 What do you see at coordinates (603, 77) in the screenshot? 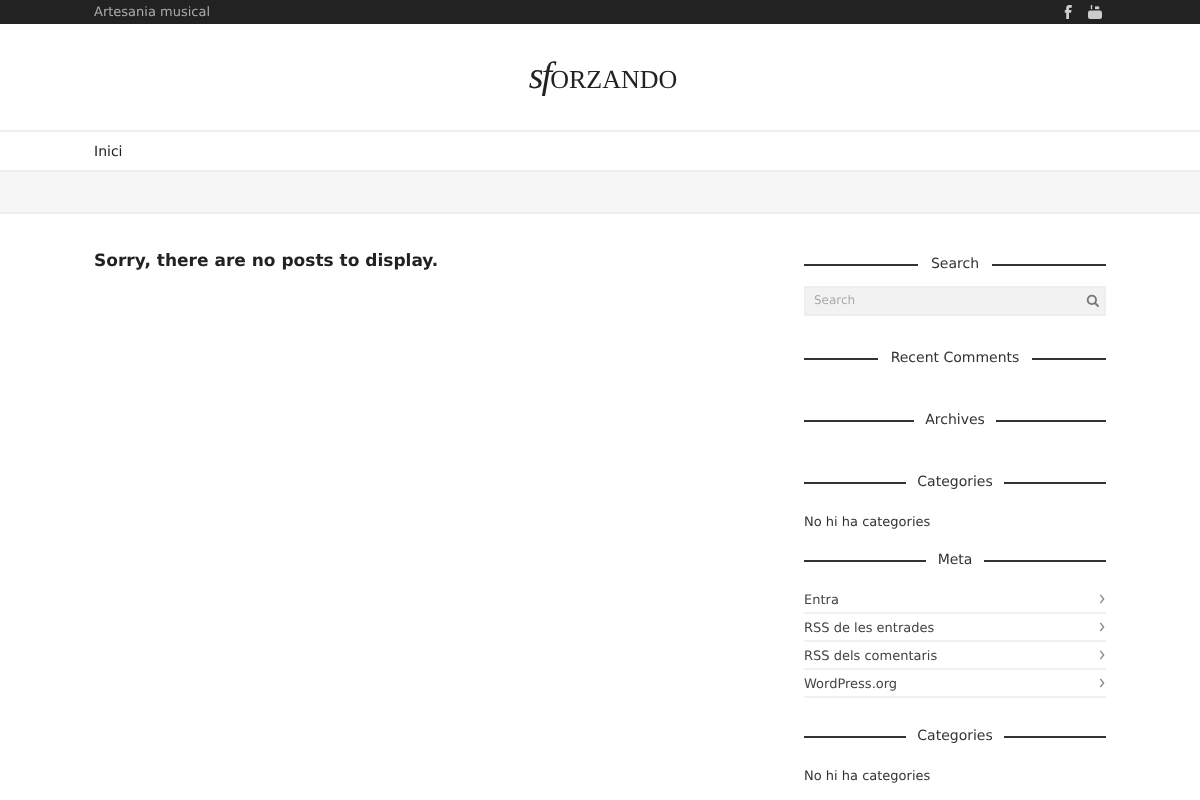
I see `site-logo: sfORZANDO` at bounding box center [603, 77].